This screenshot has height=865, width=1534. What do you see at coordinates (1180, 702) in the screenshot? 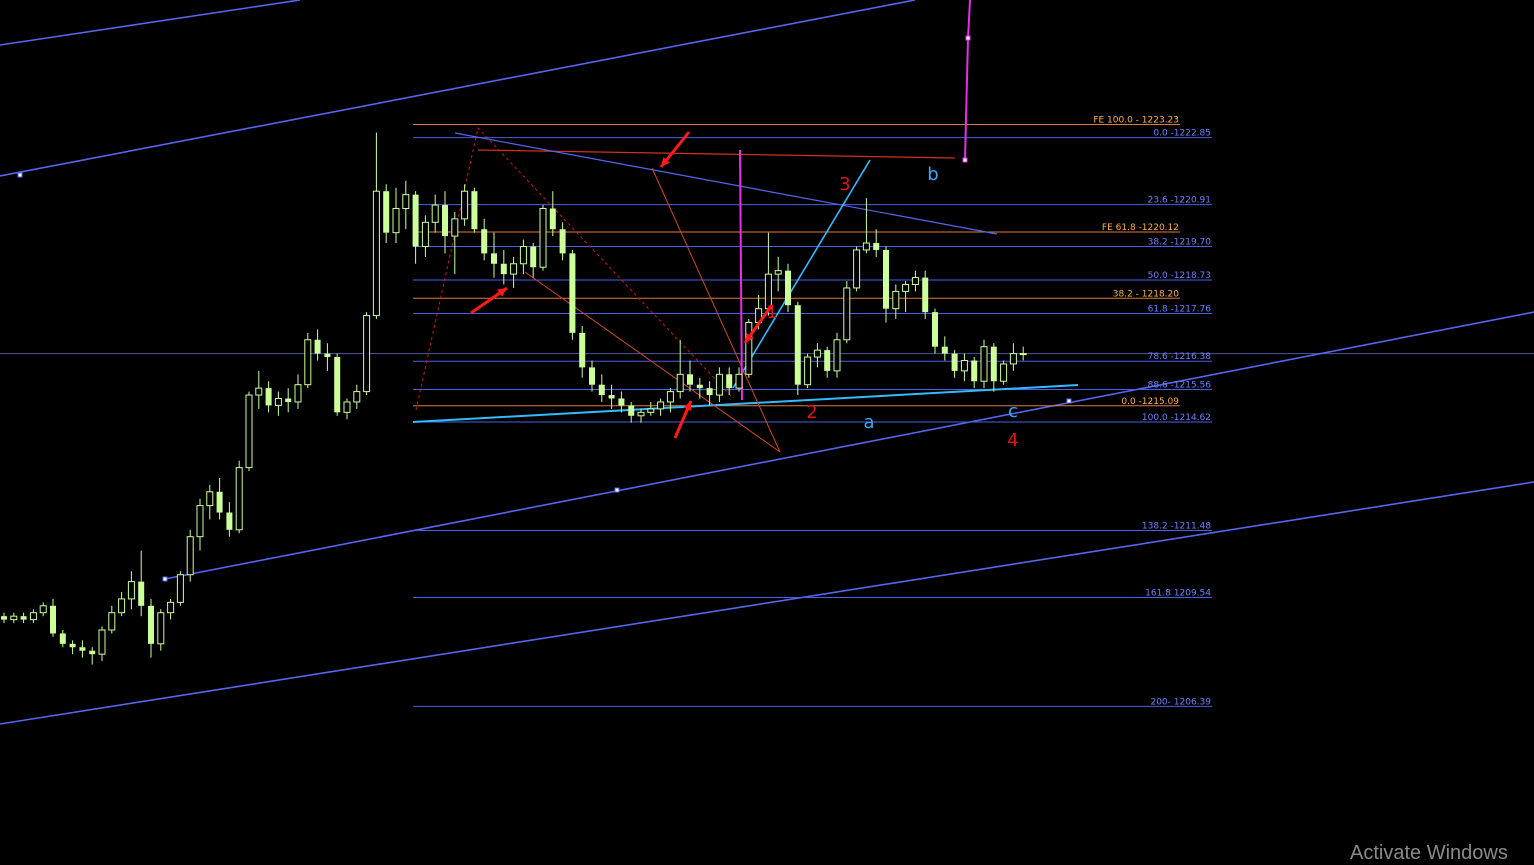
I see `fib-level-label: 200- 1206.39` at bounding box center [1180, 702].